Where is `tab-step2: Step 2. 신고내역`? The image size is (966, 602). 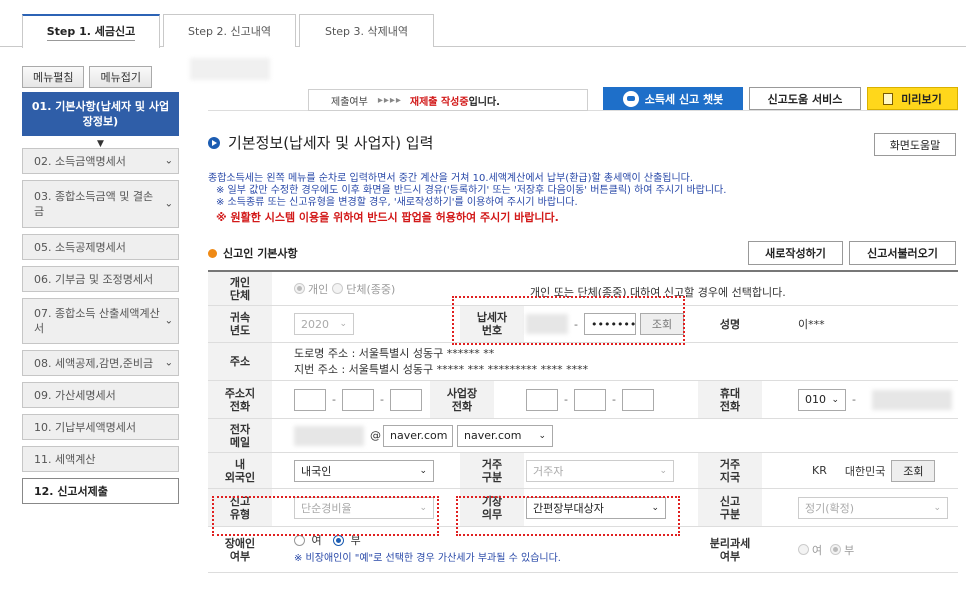
tab-step2: Step 2. 신고내역 is located at coordinates (229, 30).